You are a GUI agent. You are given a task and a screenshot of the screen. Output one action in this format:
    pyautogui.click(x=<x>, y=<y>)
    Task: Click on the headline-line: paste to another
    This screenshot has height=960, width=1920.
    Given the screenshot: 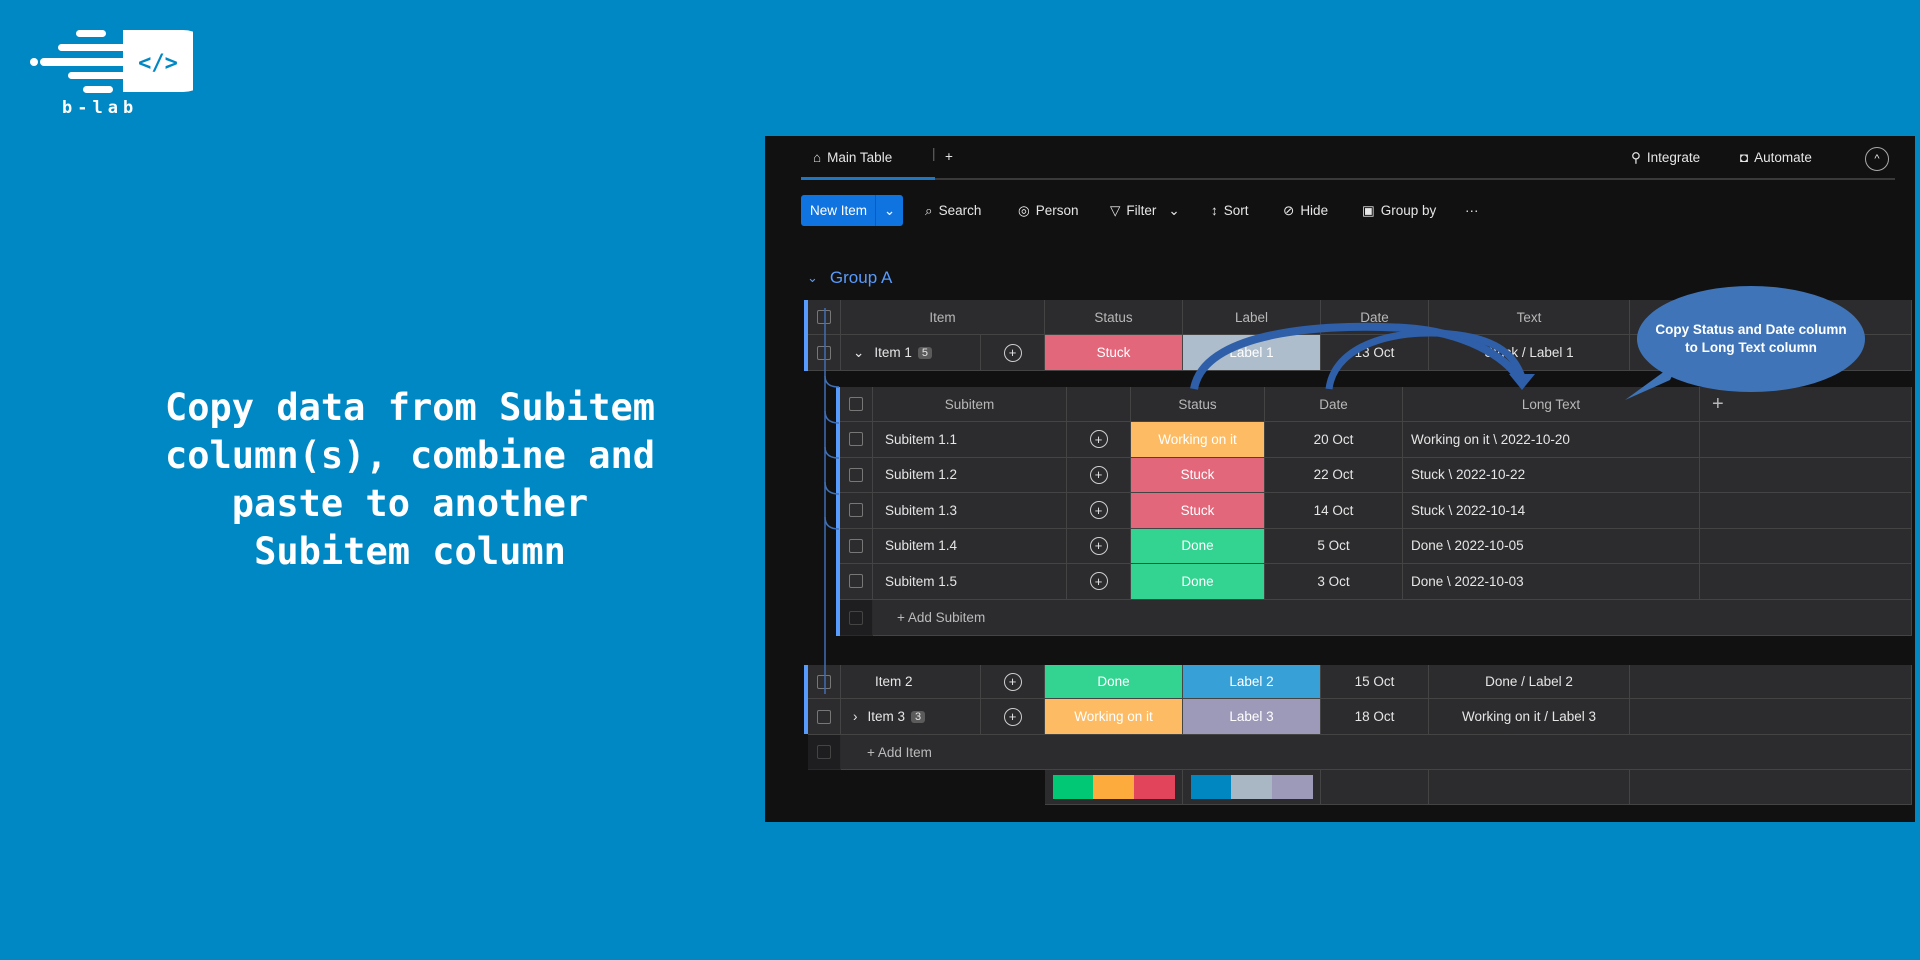 What is the action you would take?
    pyautogui.click(x=410, y=503)
    